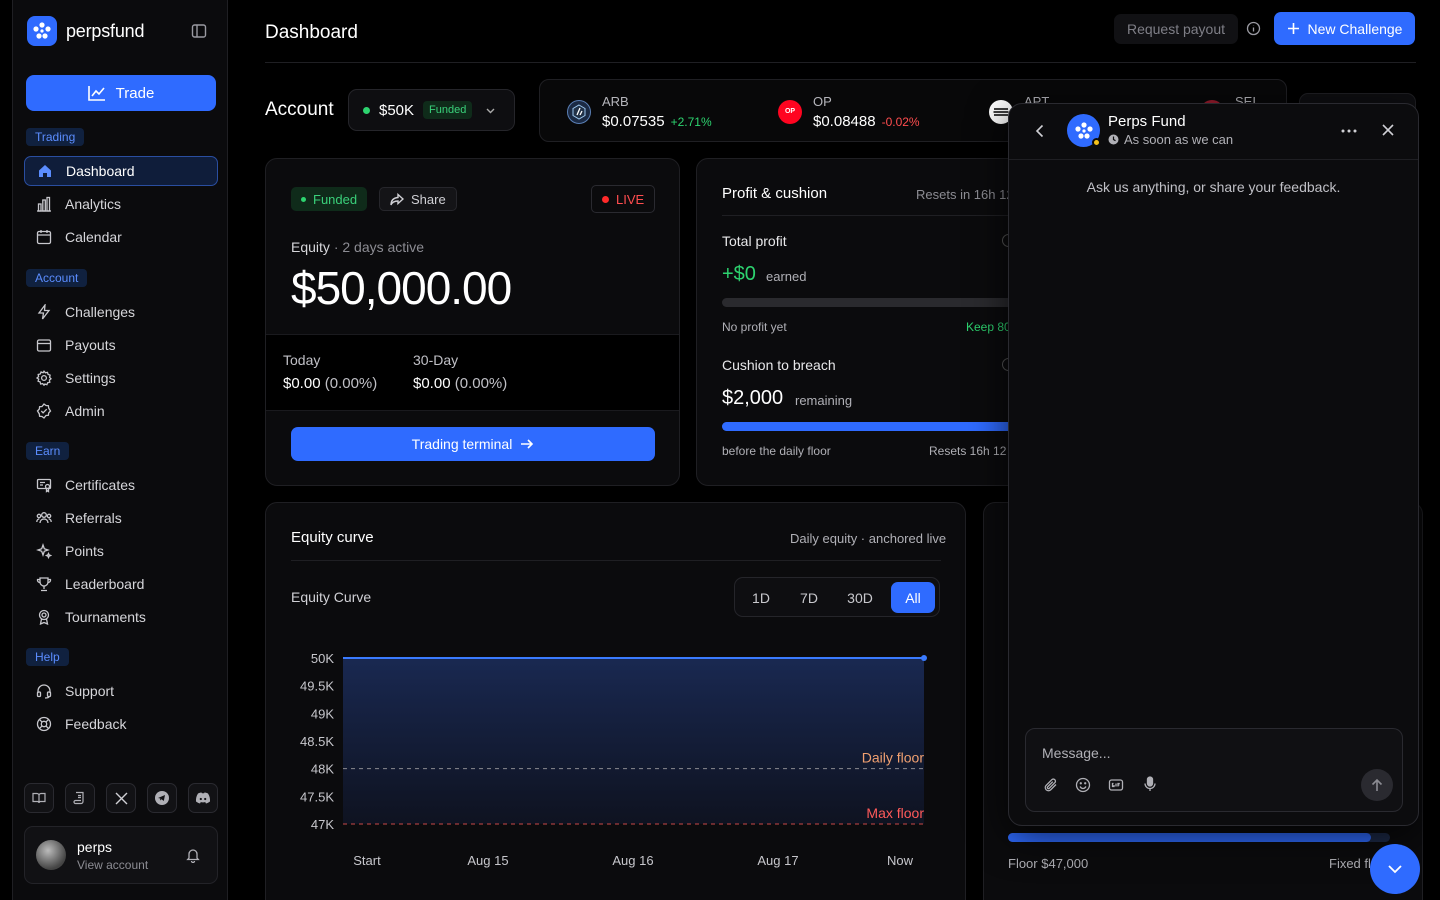 This screenshot has height=900, width=1440. Describe the element at coordinates (85, 411) in the screenshot. I see `sidebar-item-label: Admin` at that location.